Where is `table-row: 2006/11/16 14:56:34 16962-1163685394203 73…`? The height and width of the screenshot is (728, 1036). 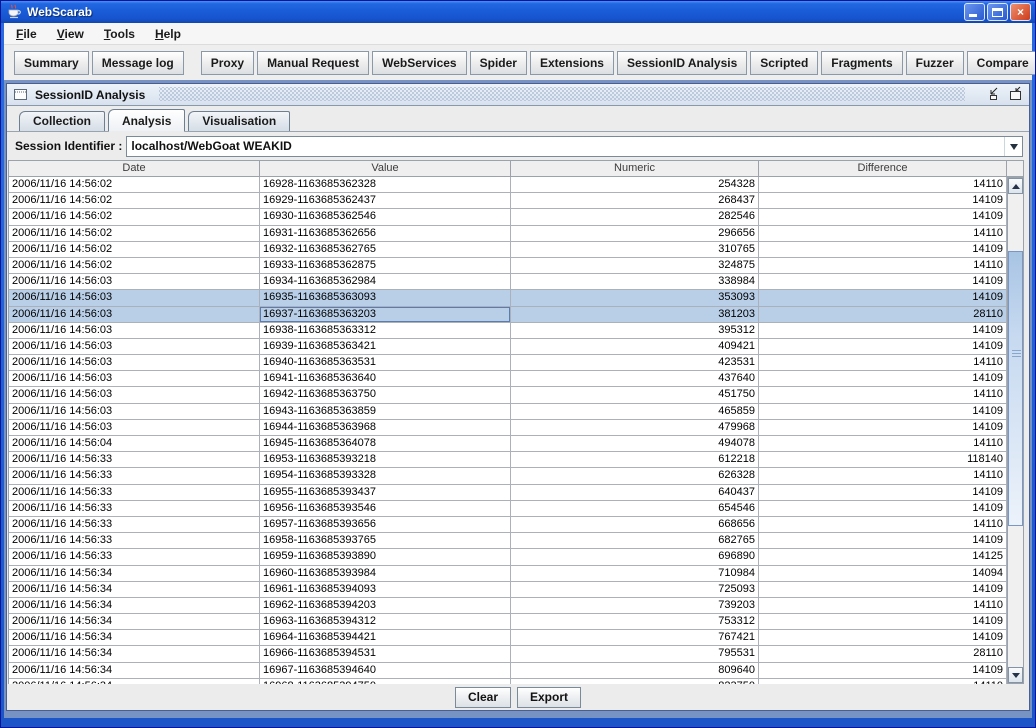
table-row: 2006/11/16 14:56:34 16962-1163685394203 73… is located at coordinates (508, 606).